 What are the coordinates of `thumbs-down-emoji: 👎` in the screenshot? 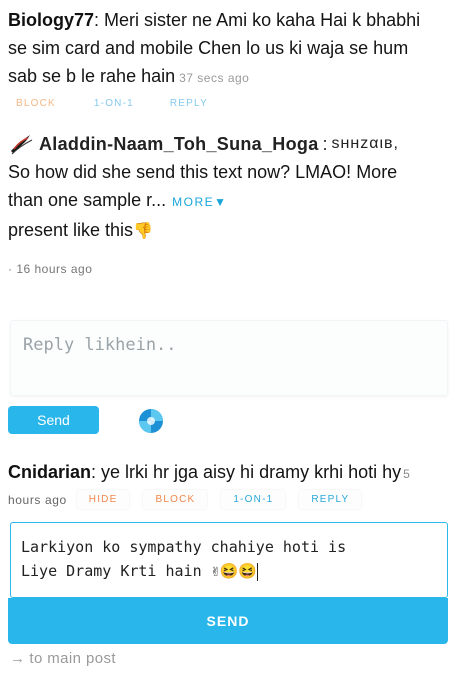 It's located at (143, 231).